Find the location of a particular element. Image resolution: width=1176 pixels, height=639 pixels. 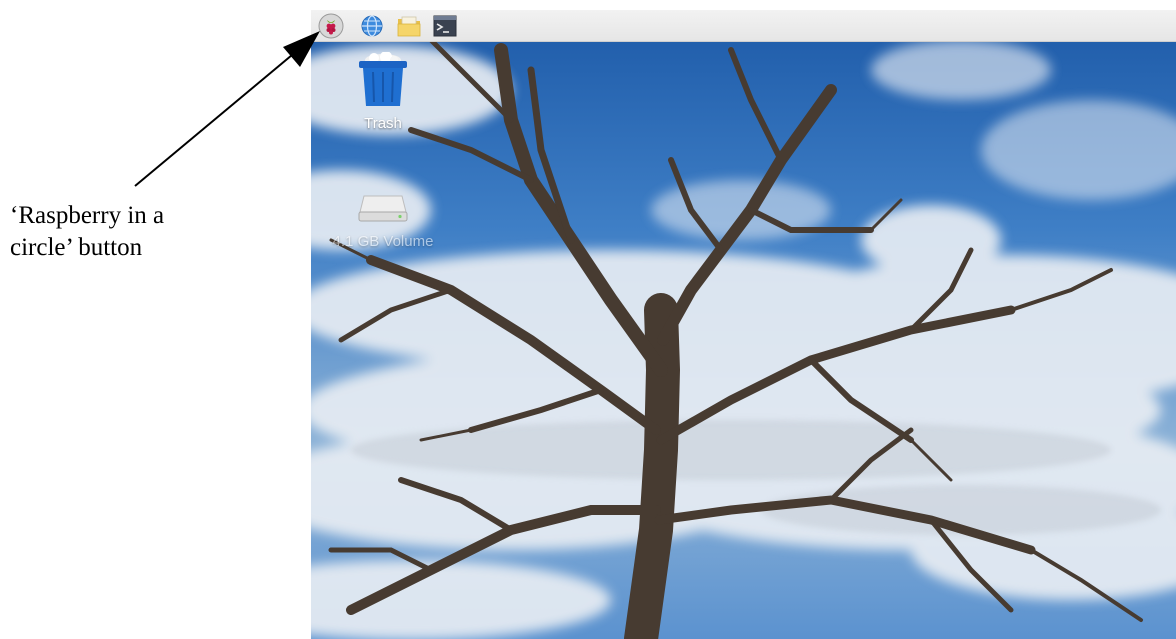

callout-line-1: ‘Raspberry in a is located at coordinates (87, 215).